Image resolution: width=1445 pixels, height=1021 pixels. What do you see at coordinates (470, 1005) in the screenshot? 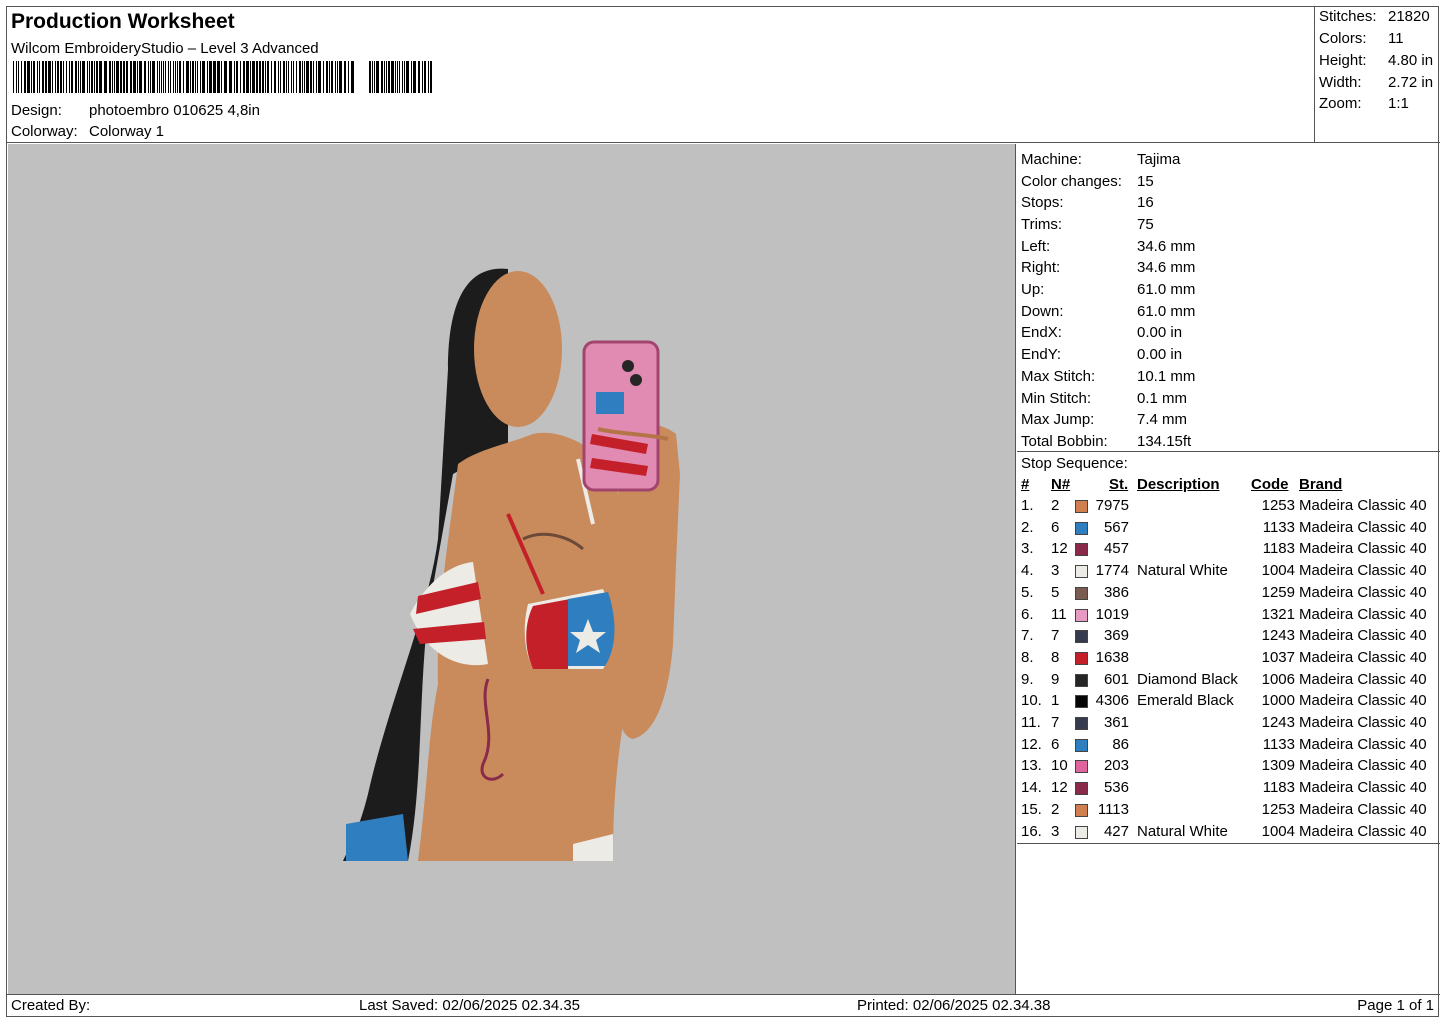
I see `last-saved: Last Saved: 02/06/2025 02.34.35` at bounding box center [470, 1005].